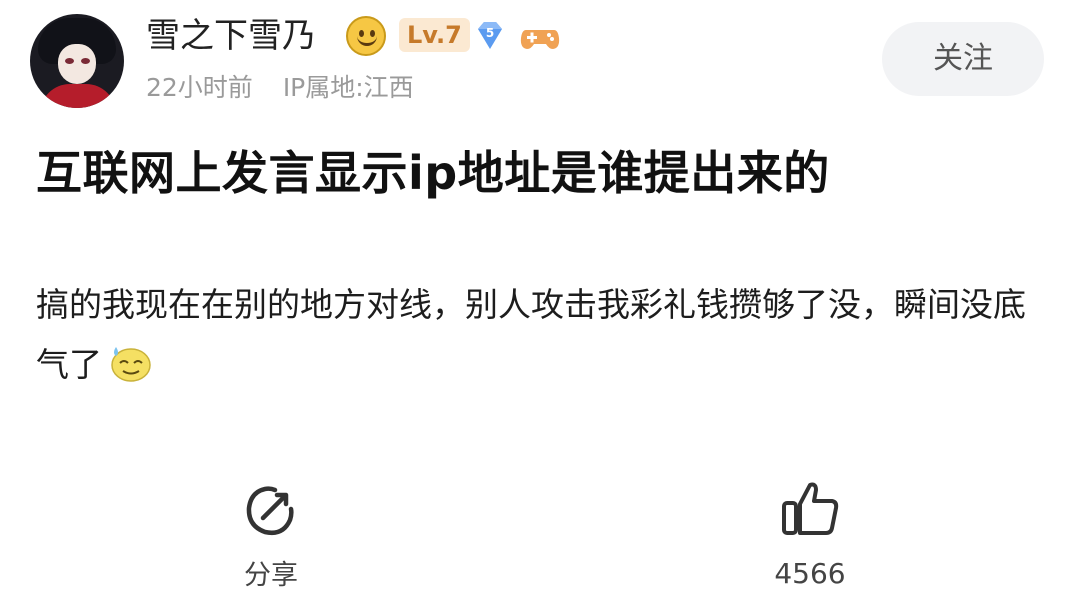 This screenshot has width=1080, height=599. Describe the element at coordinates (231, 36) in the screenshot. I see `username: 雪之下雪乃` at that location.